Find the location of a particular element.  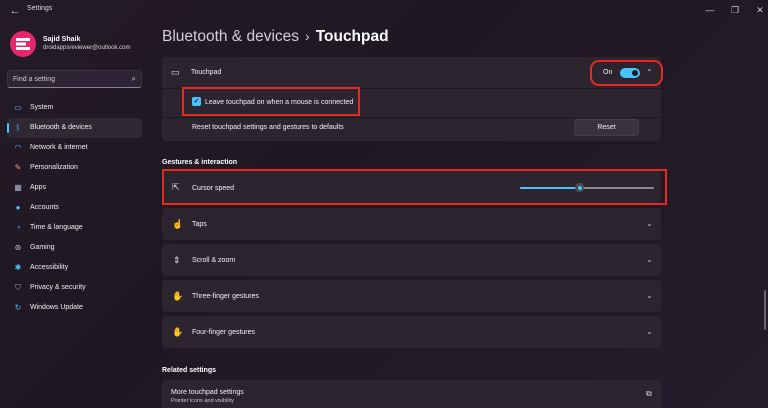

scroll-zoom-label: Scroll & zoom is located at coordinates (214, 260).